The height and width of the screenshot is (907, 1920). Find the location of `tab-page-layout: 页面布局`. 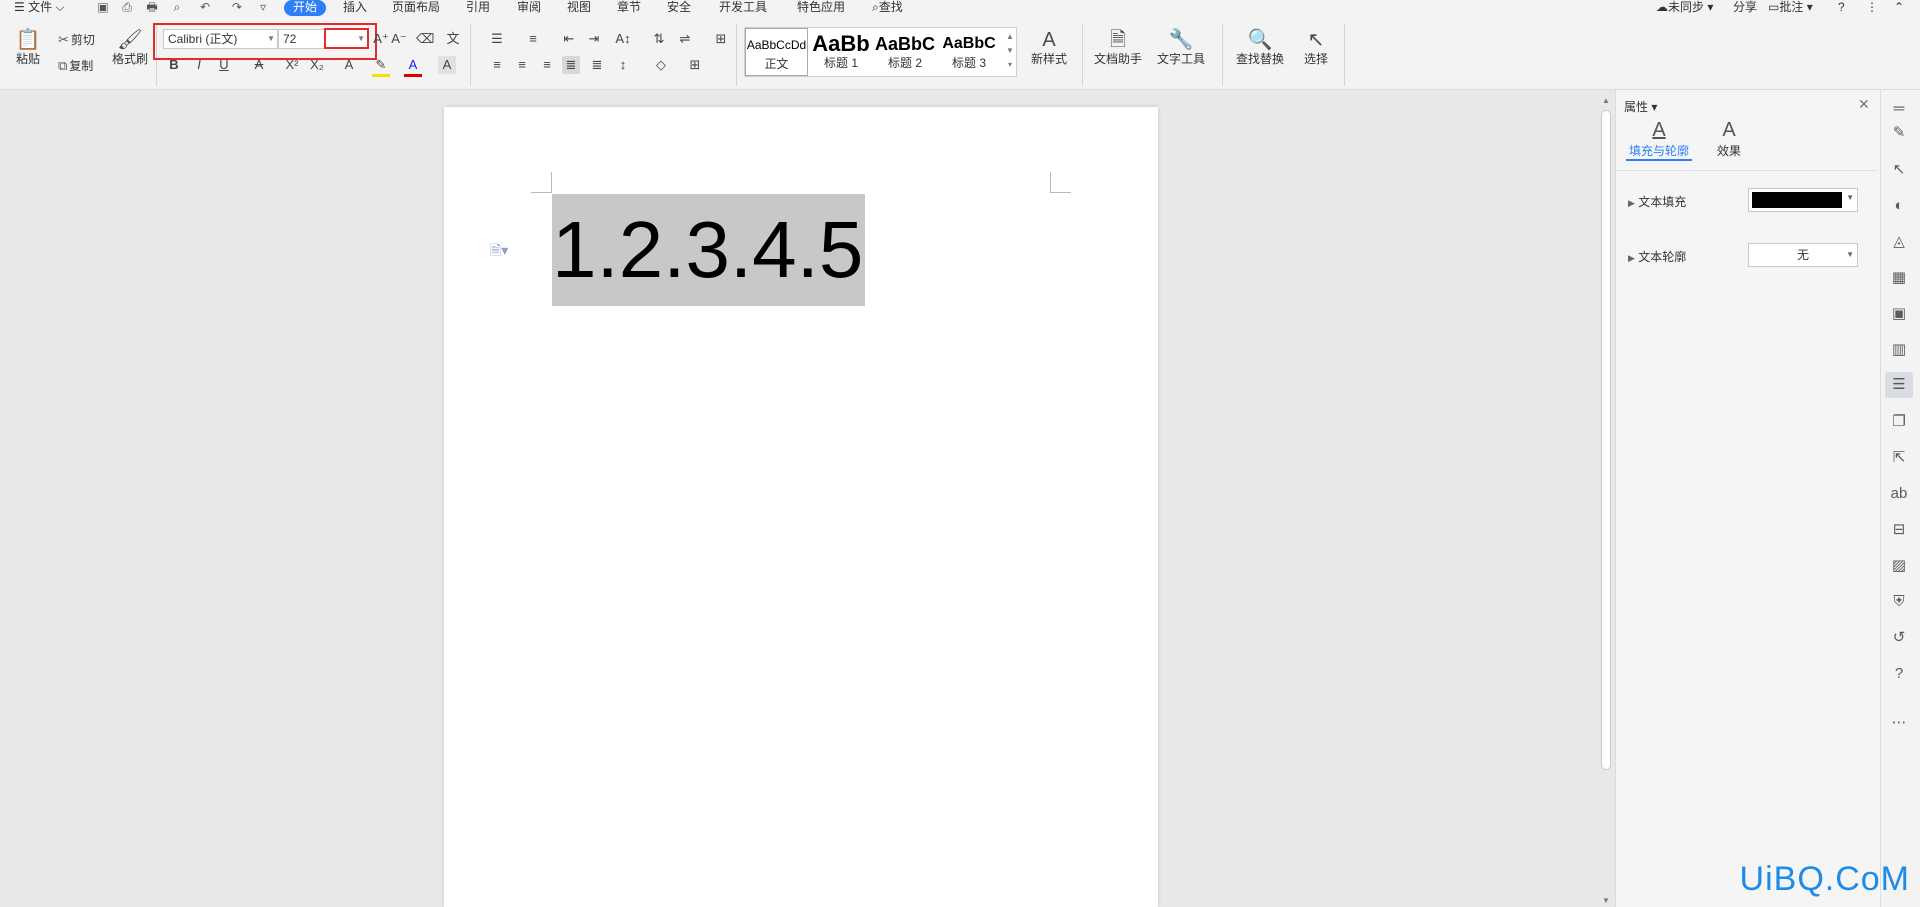

tab-page-layout: 页面布局 is located at coordinates (416, 8).